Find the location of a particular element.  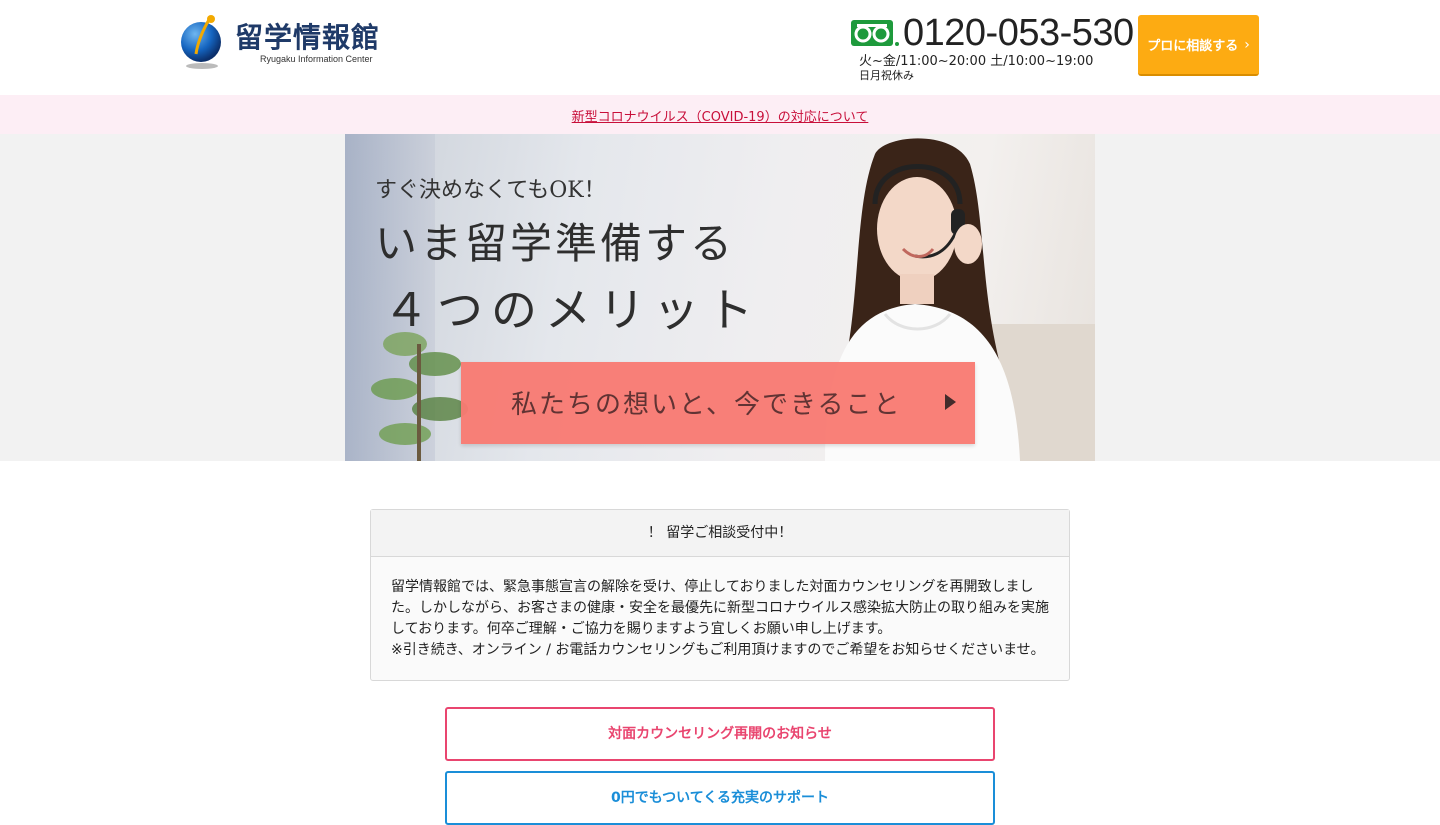

hero-subheading: すぐ決めなくてもOK！ is located at coordinates (490, 190).